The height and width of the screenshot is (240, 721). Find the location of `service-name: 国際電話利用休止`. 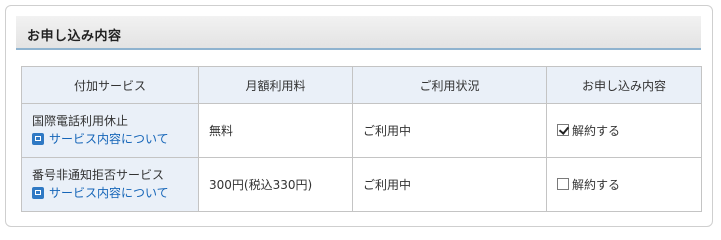

service-name: 国際電話利用休止 is located at coordinates (80, 120).